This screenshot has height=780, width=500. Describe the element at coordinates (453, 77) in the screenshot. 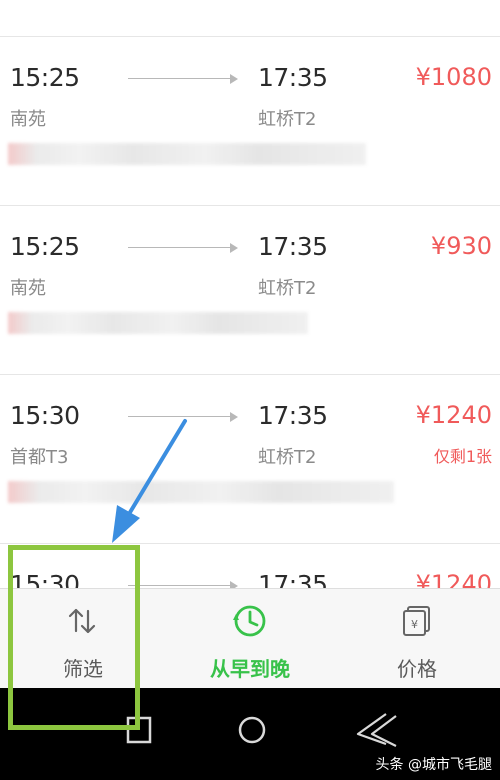

I see `flight-price: ¥1080` at that location.